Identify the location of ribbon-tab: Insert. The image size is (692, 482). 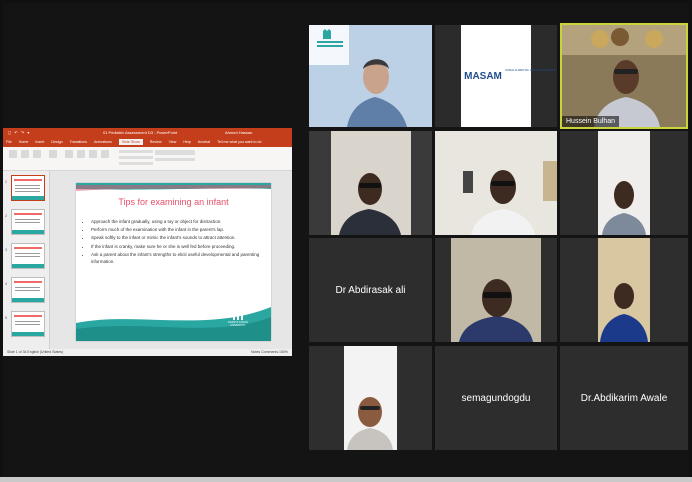
(39, 142).